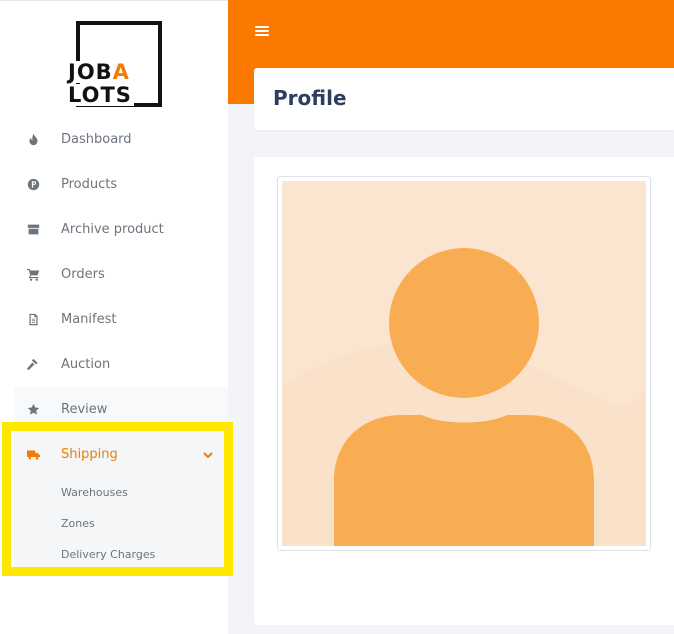  Describe the element at coordinates (33, 275) in the screenshot. I see `cart-icon` at that location.